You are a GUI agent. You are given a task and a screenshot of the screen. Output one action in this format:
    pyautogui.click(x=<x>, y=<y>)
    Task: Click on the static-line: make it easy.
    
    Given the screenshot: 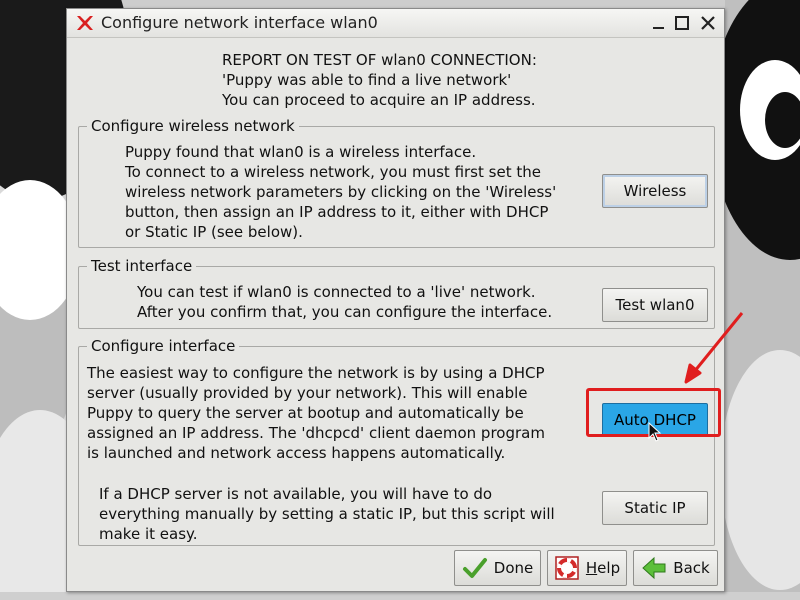 What is the action you would take?
    pyautogui.click(x=148, y=534)
    